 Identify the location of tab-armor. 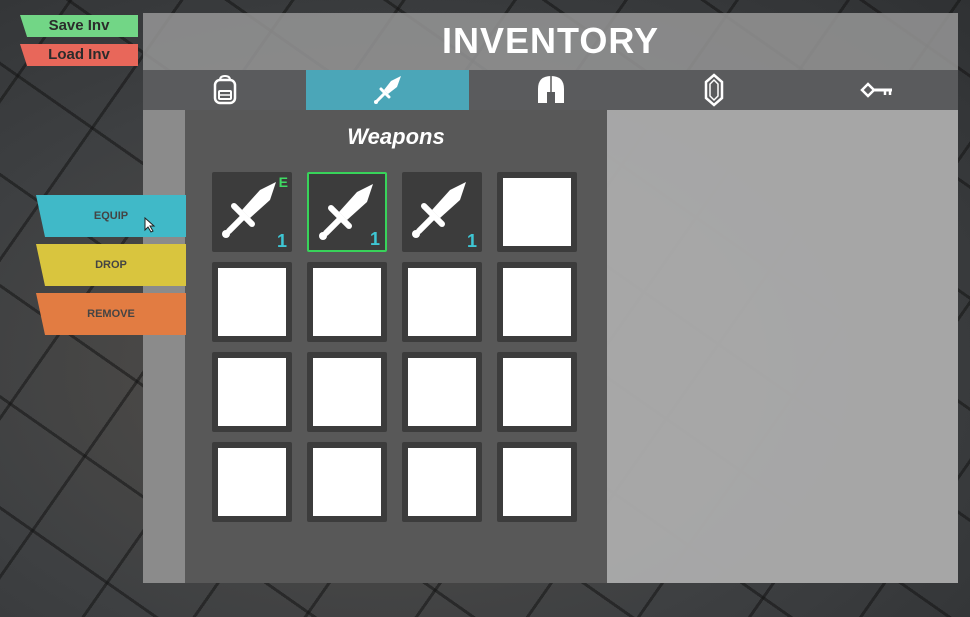
(550, 90).